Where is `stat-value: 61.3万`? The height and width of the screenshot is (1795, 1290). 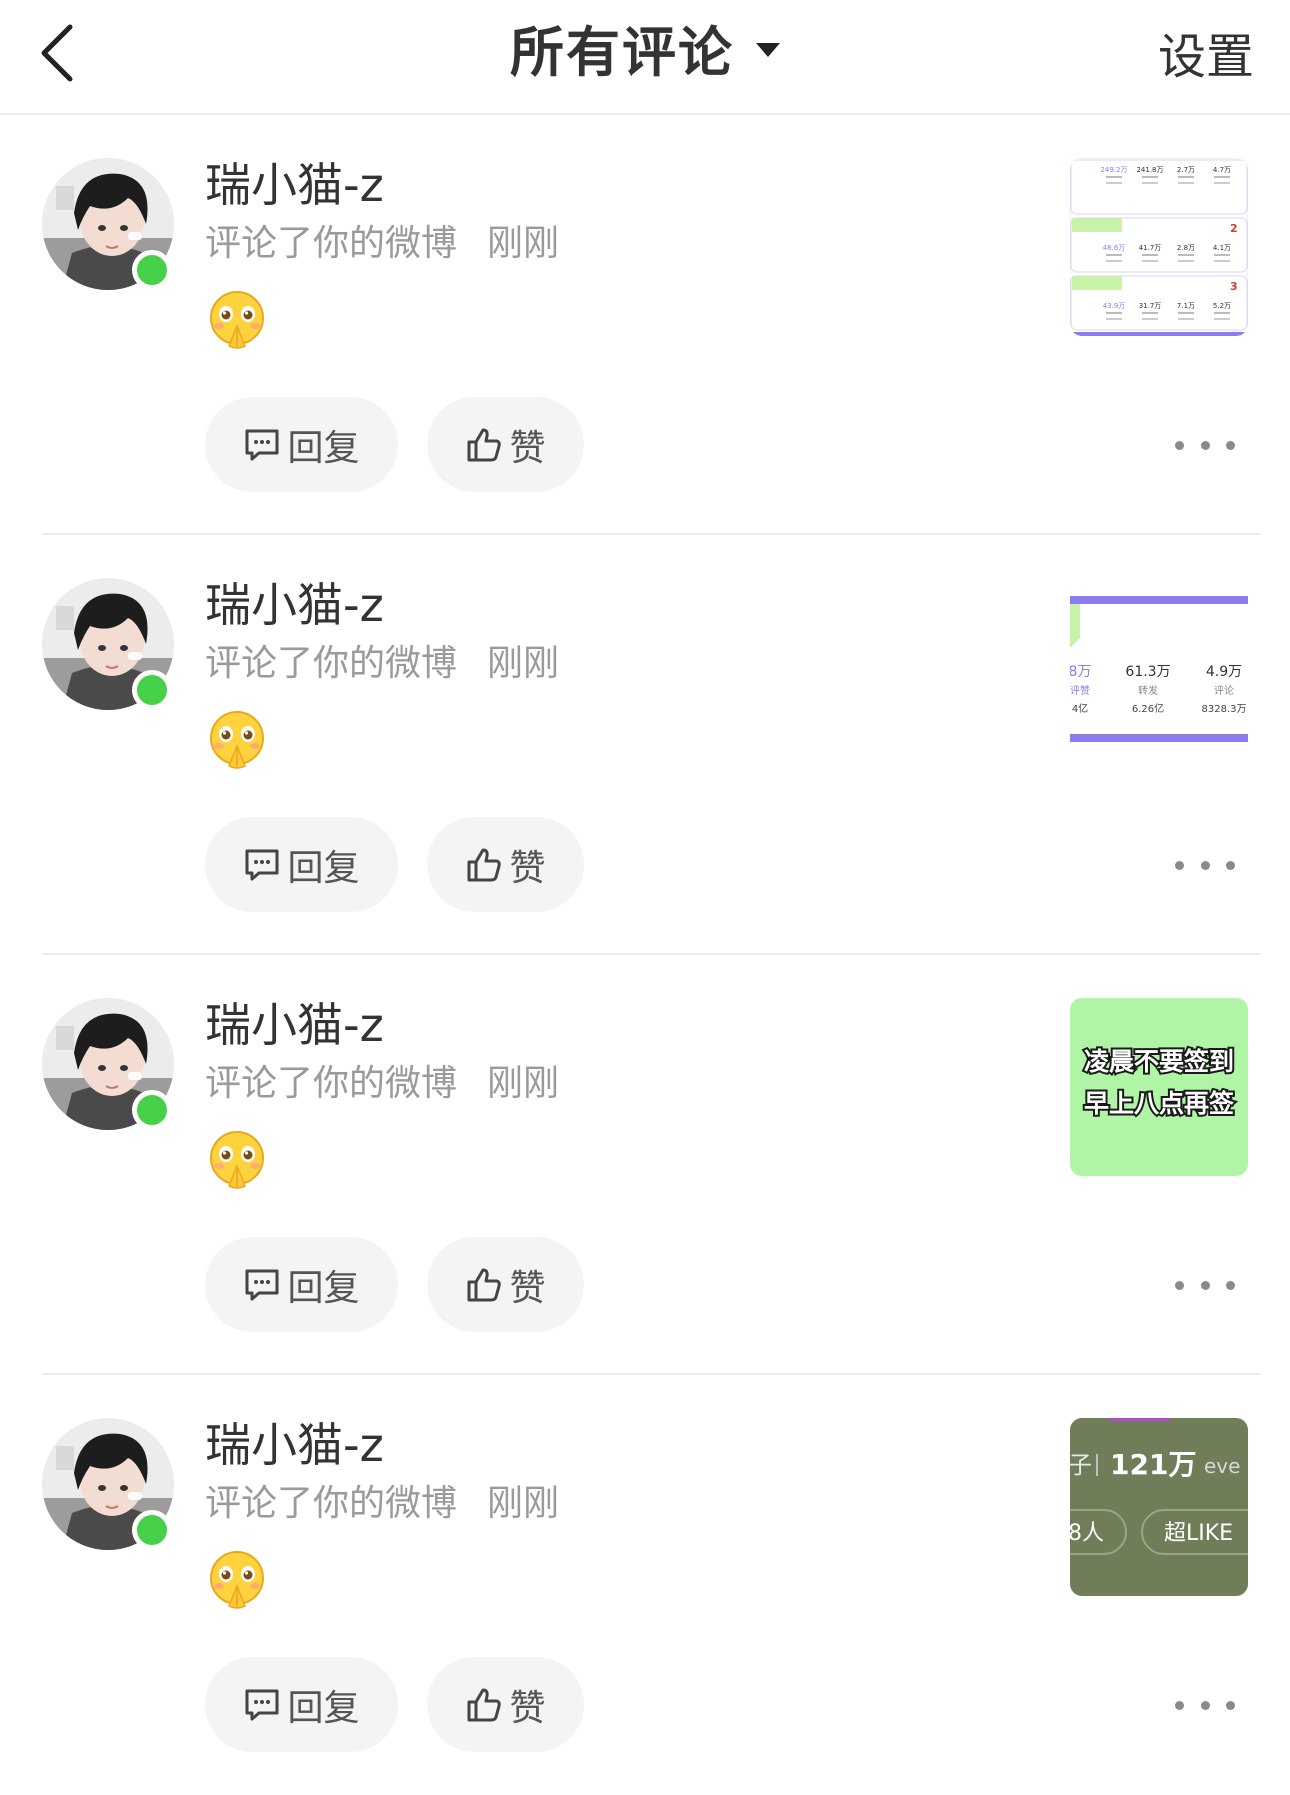 stat-value: 61.3万 is located at coordinates (1147, 672).